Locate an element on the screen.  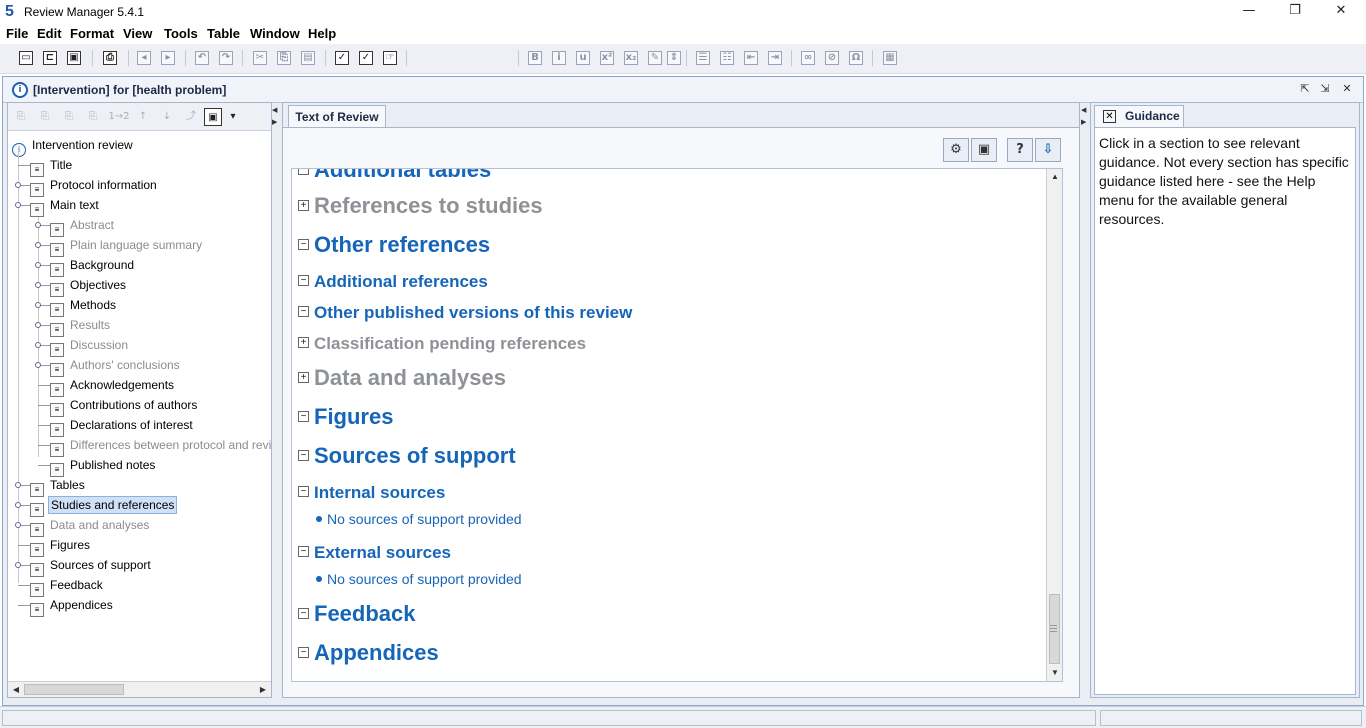
tree-root: i Intervention review is located at coordinates (73, 146).